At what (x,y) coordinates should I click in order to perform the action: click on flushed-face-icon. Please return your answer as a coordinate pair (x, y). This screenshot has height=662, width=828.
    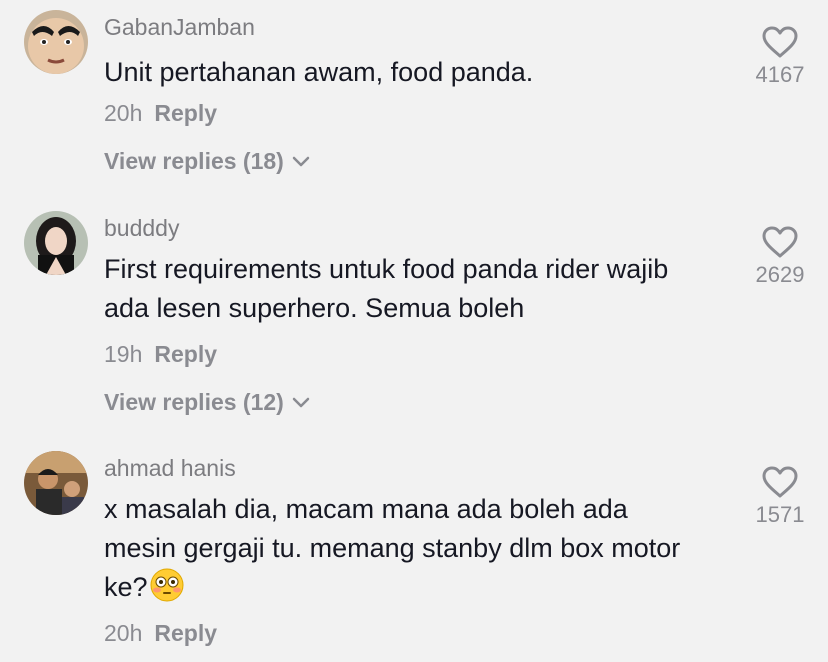
    Looking at the image, I should click on (167, 585).